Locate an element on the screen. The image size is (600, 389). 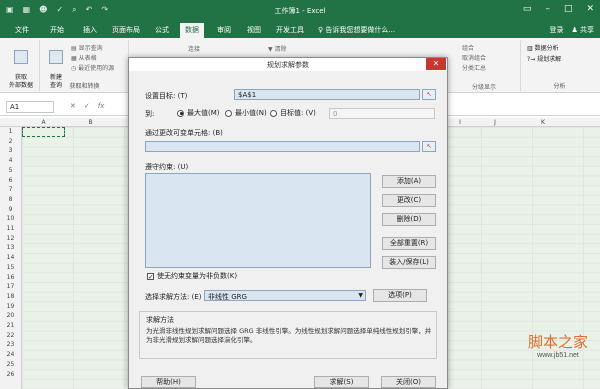
data-analysis-button: ▥ 数据分析 is located at coordinates (543, 47).